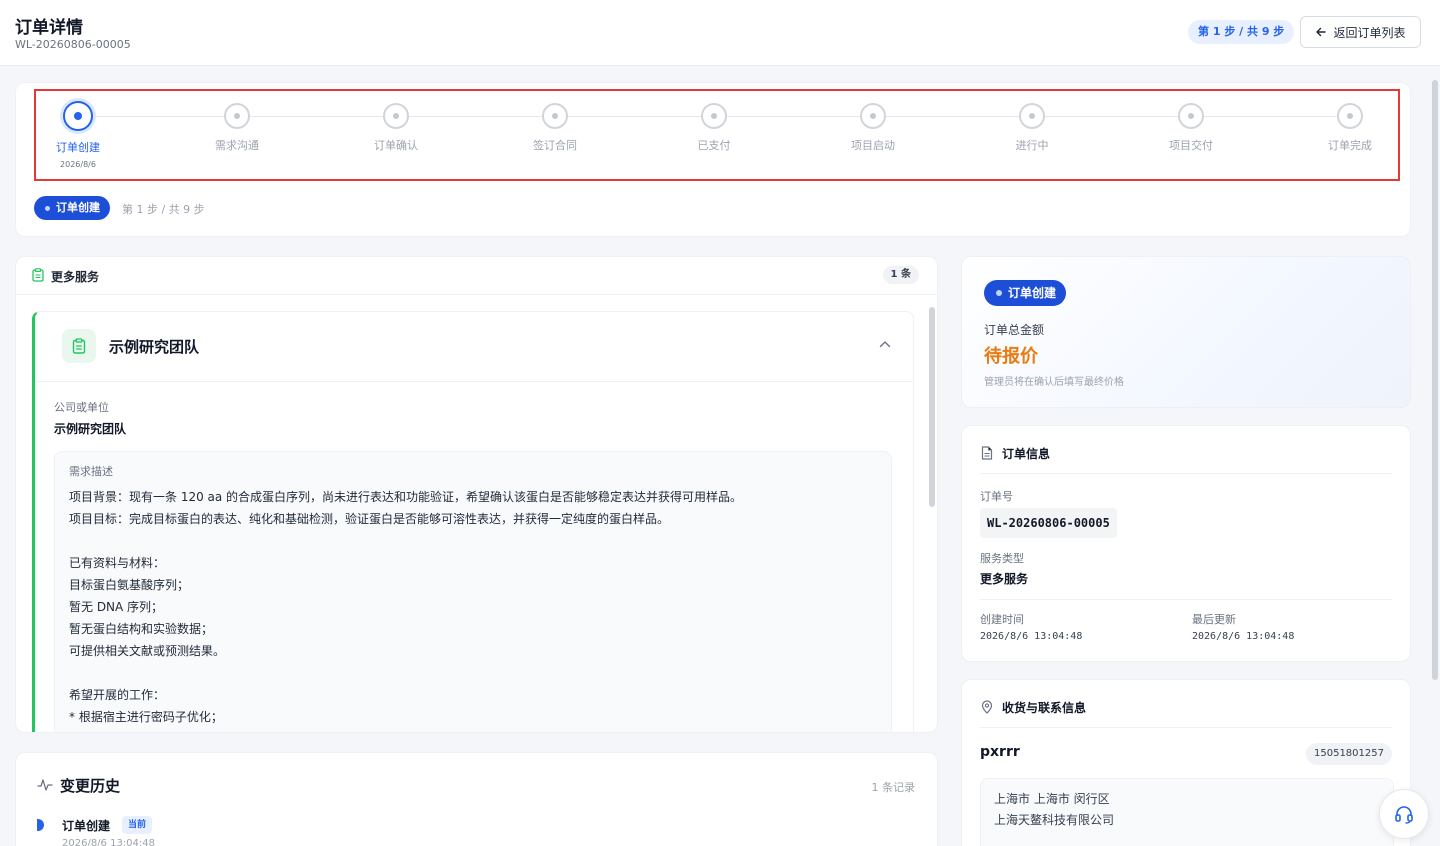  What do you see at coordinates (1214, 619) in the screenshot?
I see `updated-time-label: 最后更新` at bounding box center [1214, 619].